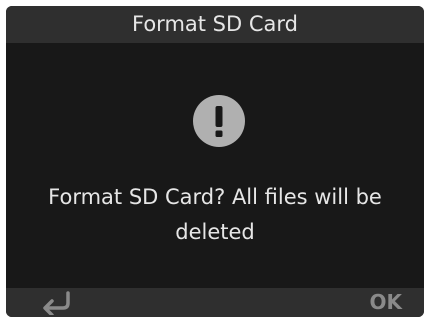 Image resolution: width=430 pixels, height=323 pixels. Describe the element at coordinates (57, 302) in the screenshot. I see `back-arrow-icon` at that location.